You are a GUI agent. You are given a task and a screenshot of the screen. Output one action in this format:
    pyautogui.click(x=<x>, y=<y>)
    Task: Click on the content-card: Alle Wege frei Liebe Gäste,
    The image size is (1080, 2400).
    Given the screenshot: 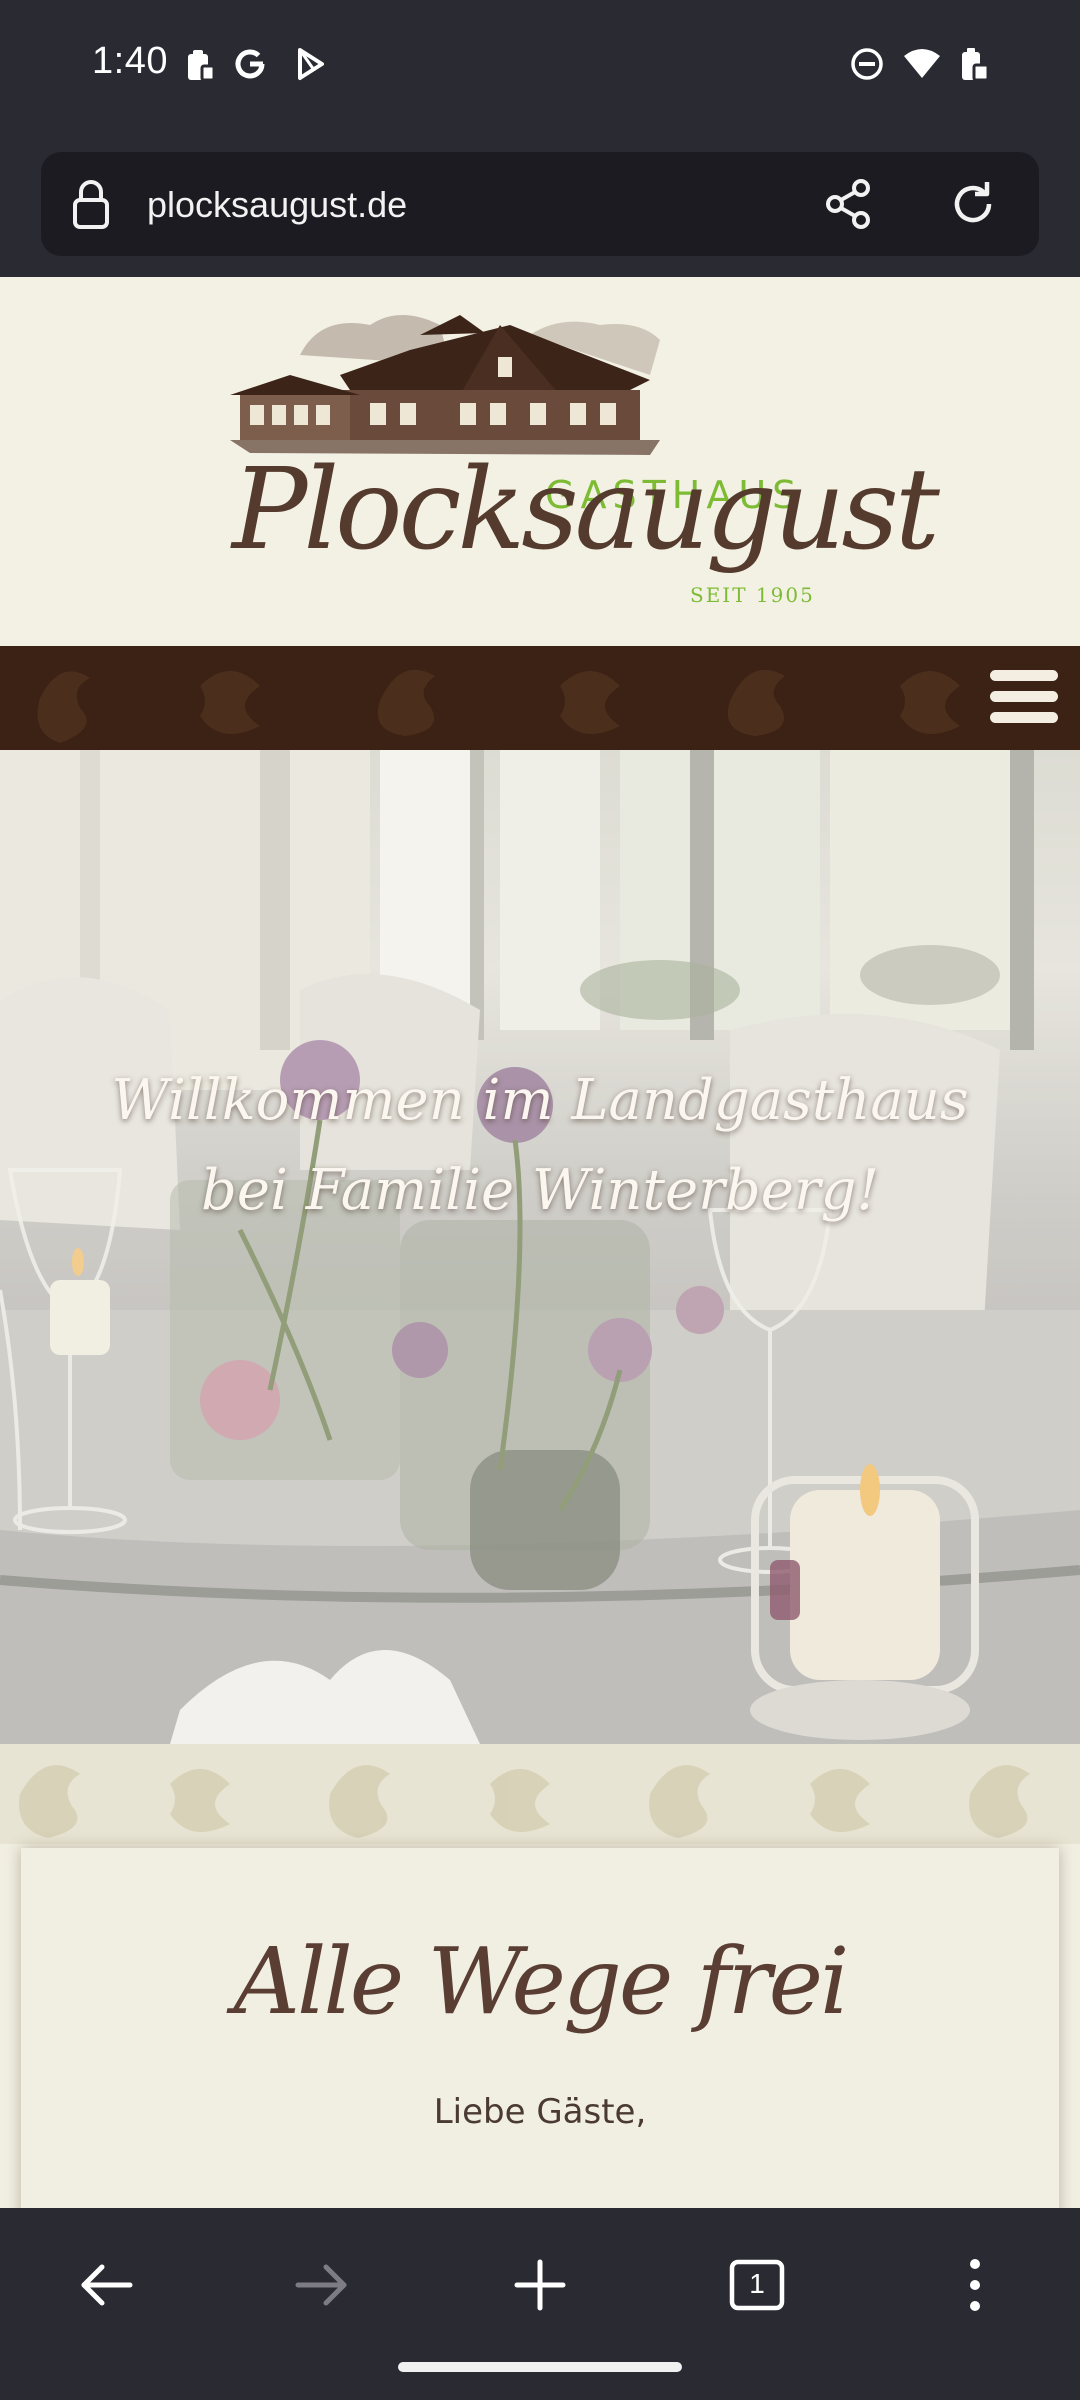 What is the action you would take?
    pyautogui.click(x=540, y=2028)
    